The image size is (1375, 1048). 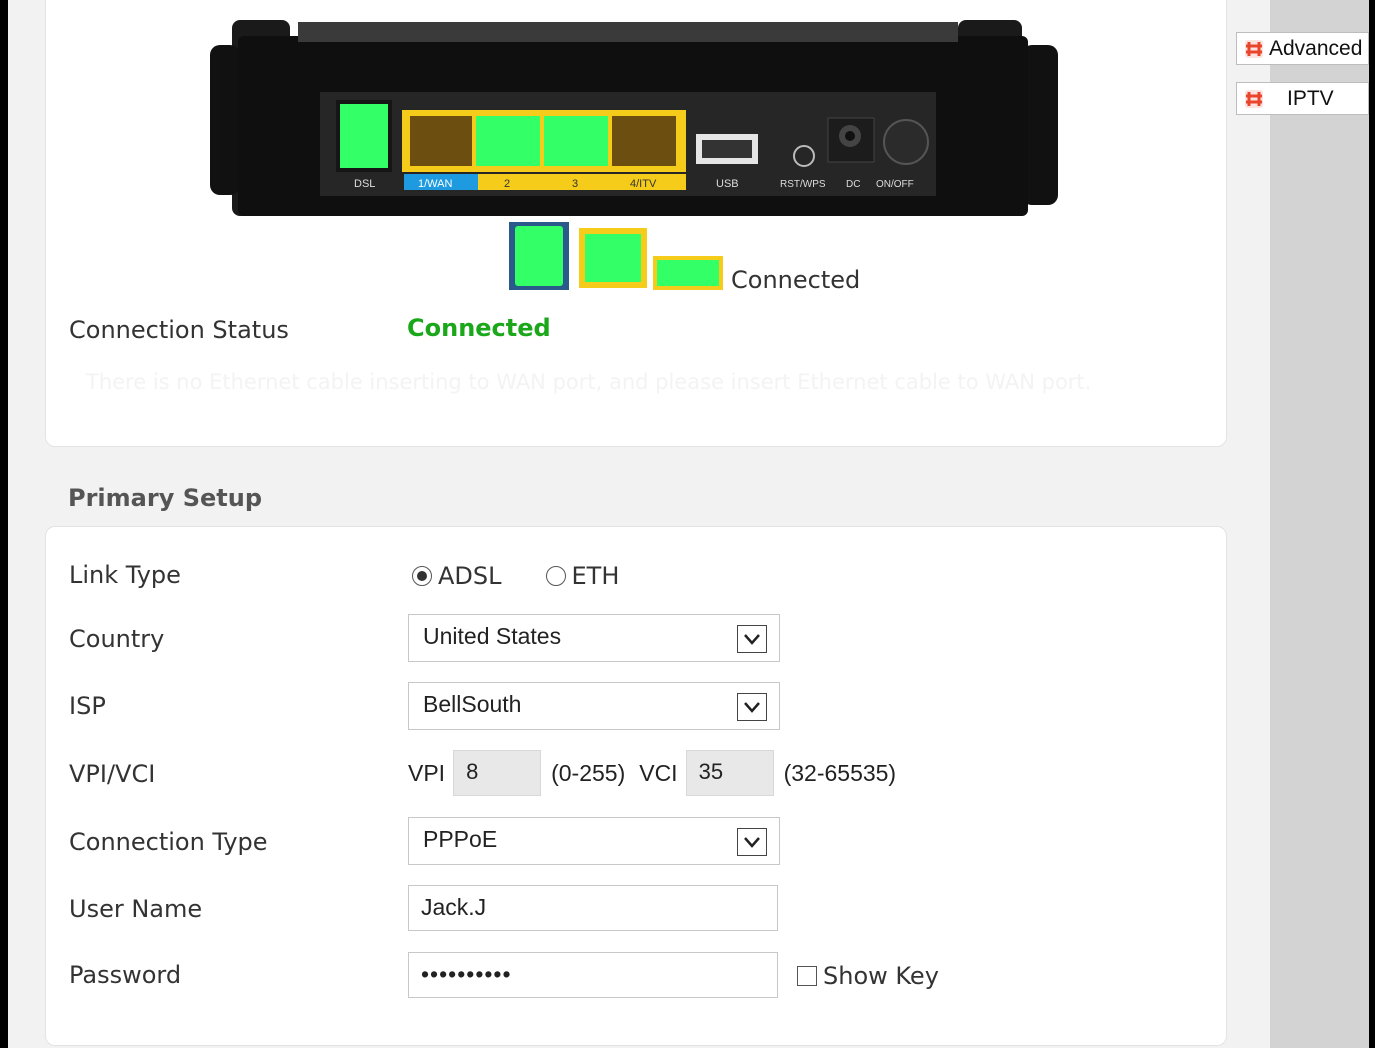 What do you see at coordinates (507, 184) in the screenshot?
I see `port-label-2: 2` at bounding box center [507, 184].